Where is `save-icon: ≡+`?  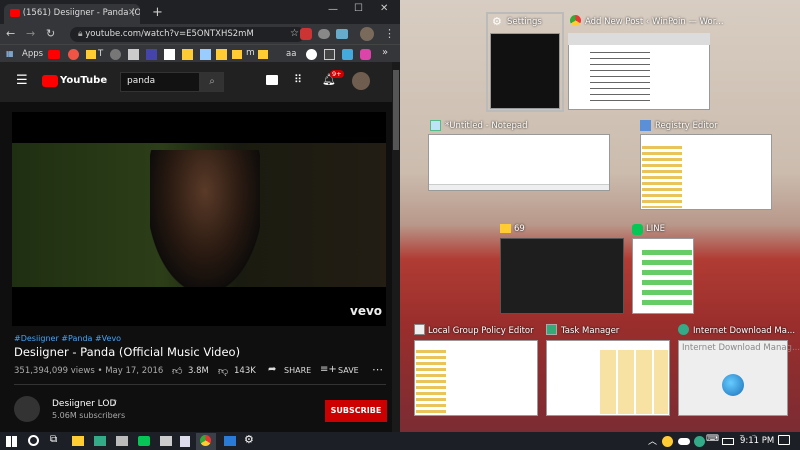
save-icon: ≡+ is located at coordinates (328, 369).